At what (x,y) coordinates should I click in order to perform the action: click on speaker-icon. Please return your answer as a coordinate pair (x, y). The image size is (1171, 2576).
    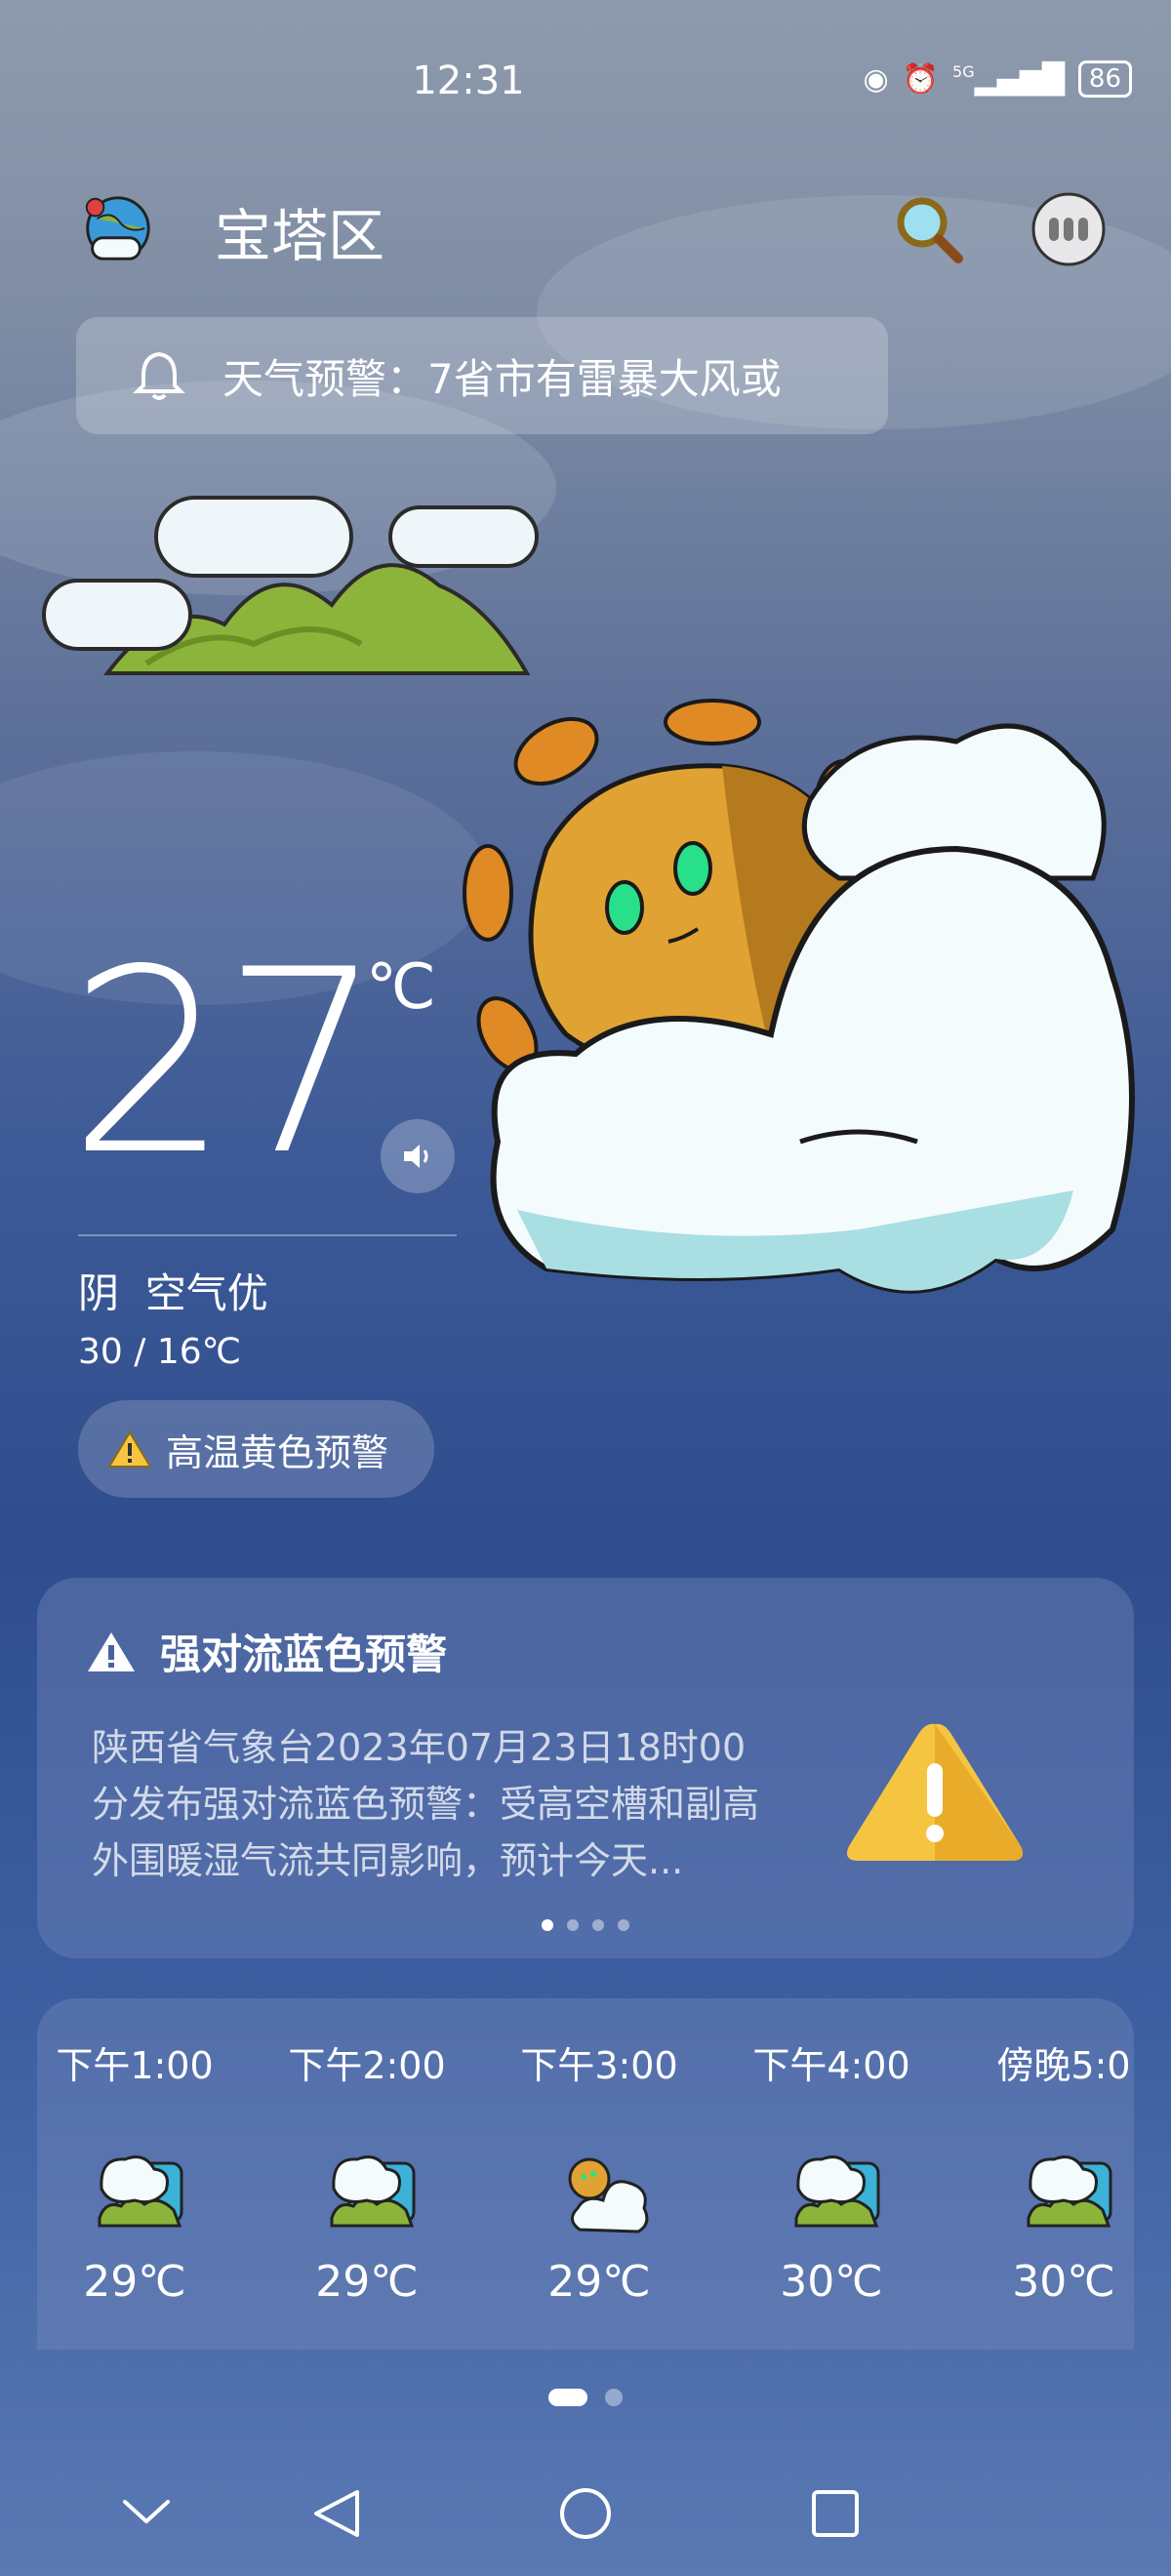
    Looking at the image, I should click on (416, 1156).